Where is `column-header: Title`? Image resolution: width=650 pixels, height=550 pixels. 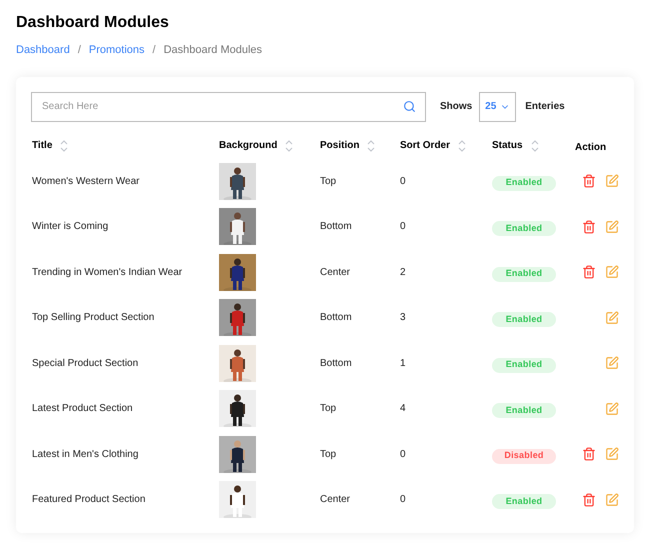
column-header: Title is located at coordinates (42, 145).